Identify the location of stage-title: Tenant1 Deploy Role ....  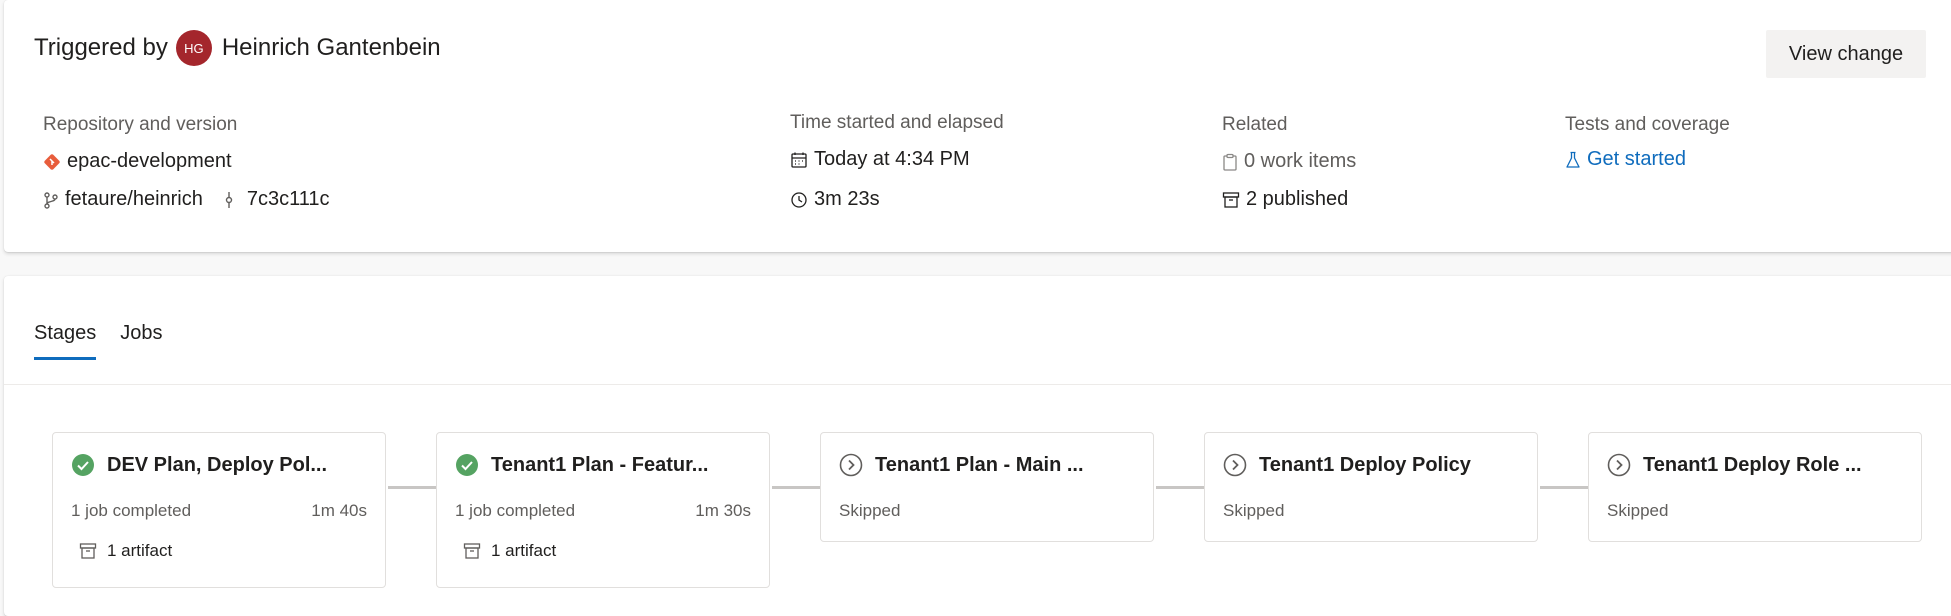
(1752, 464).